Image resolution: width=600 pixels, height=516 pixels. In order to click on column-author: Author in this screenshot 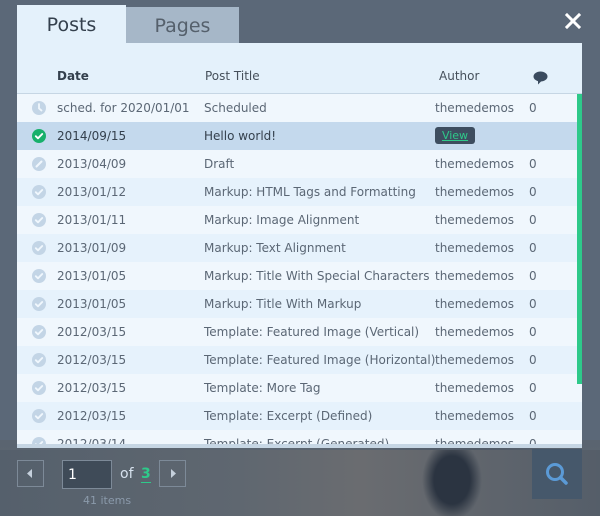, I will do `click(459, 76)`.